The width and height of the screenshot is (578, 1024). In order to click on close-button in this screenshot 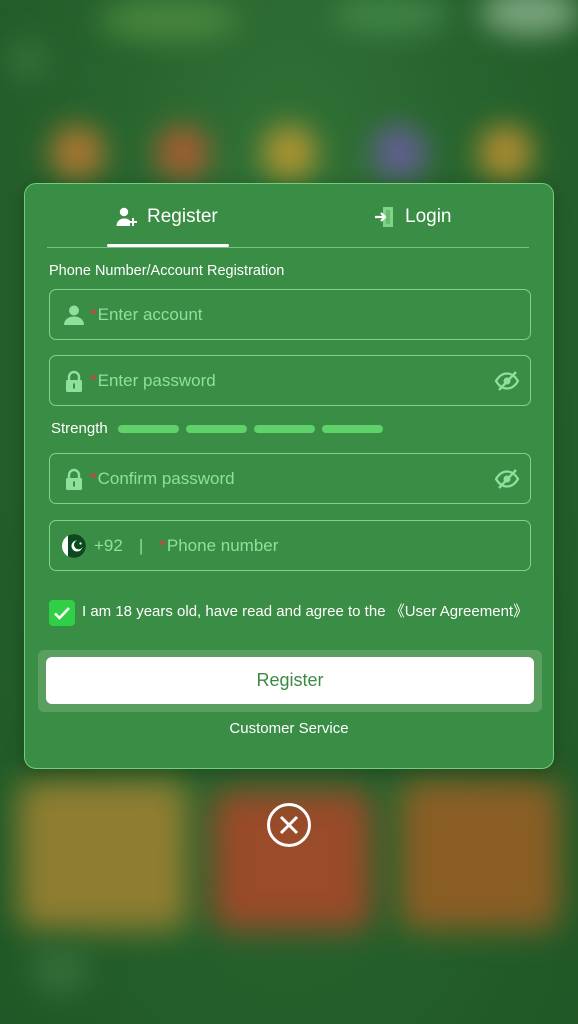, I will do `click(289, 825)`.